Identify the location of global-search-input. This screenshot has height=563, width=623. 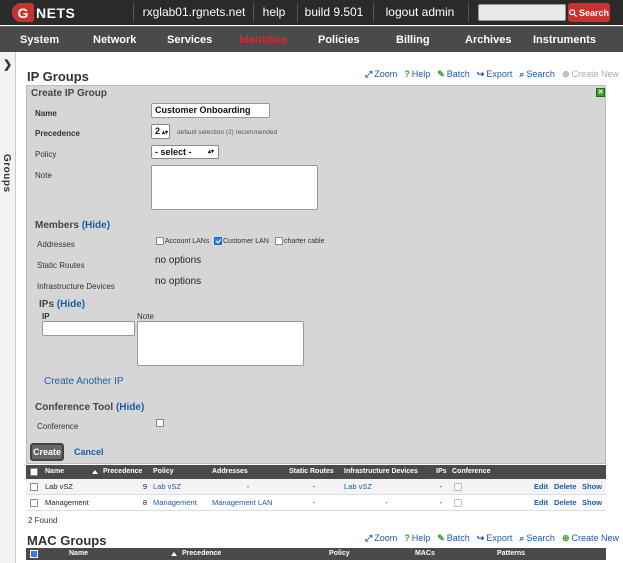
(522, 12).